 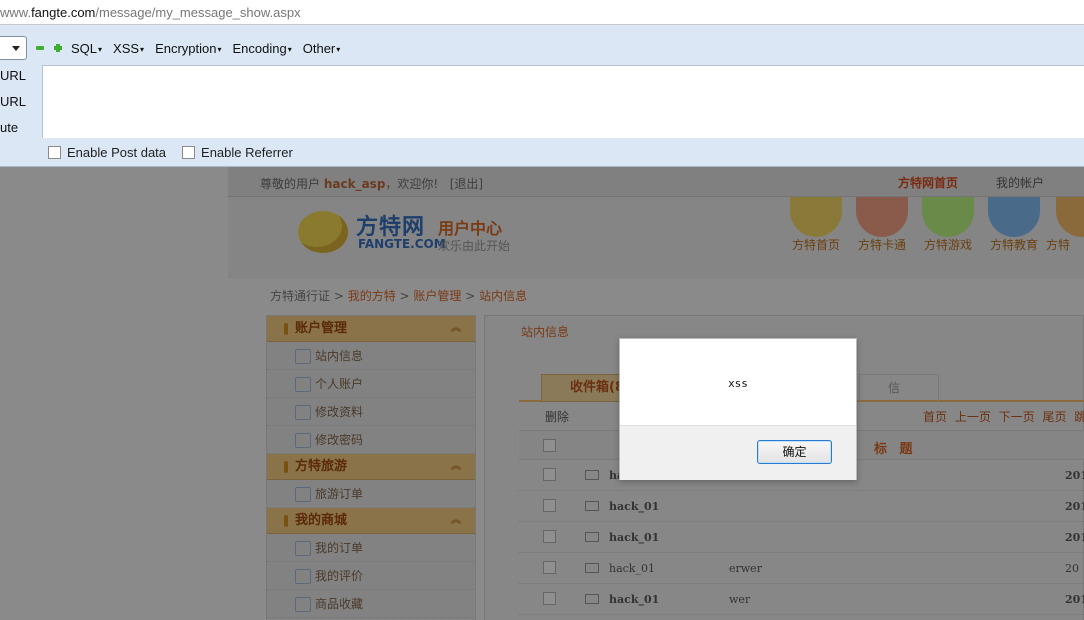 What do you see at coordinates (399, 296) in the screenshot?
I see `breadcrumb: 方特通行证 > 我的方特 > 账户管理 > 站内信息` at bounding box center [399, 296].